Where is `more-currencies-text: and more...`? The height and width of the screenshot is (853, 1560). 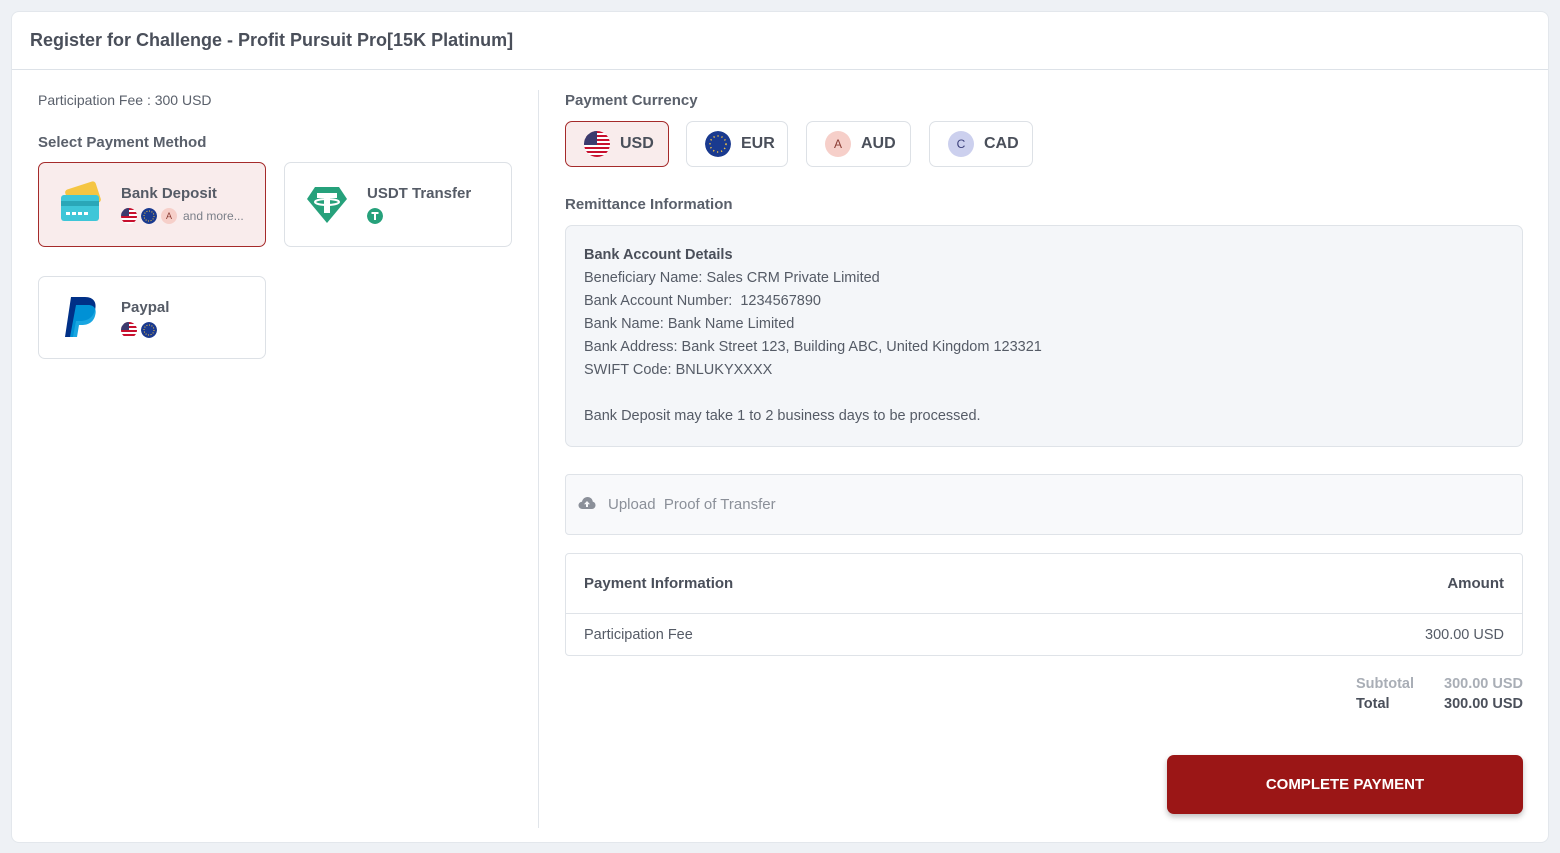 more-currencies-text: and more... is located at coordinates (213, 216).